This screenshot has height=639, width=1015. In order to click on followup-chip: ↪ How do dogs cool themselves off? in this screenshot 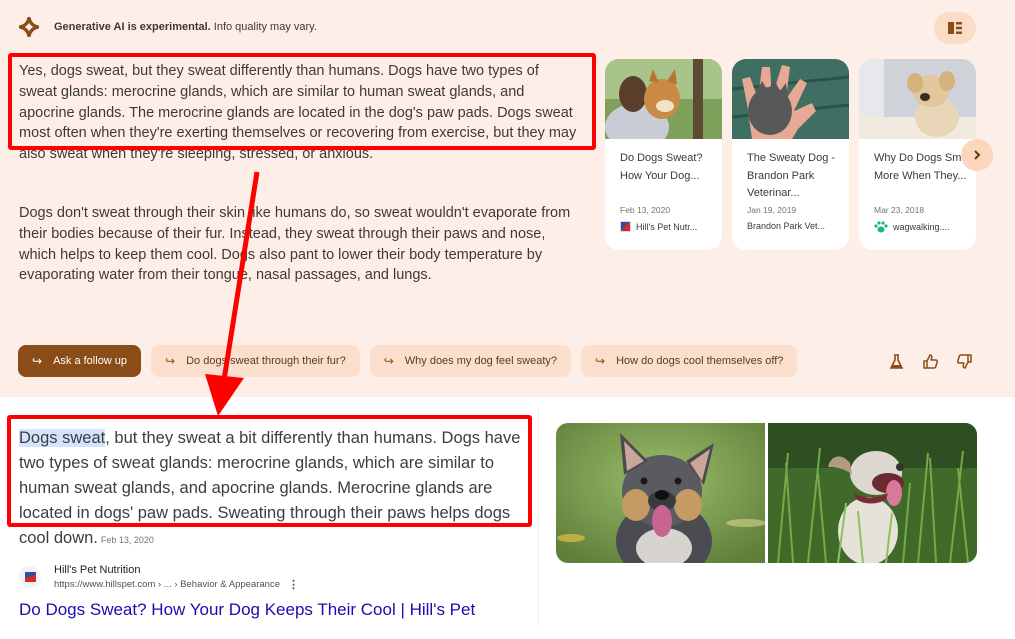, I will do `click(689, 361)`.